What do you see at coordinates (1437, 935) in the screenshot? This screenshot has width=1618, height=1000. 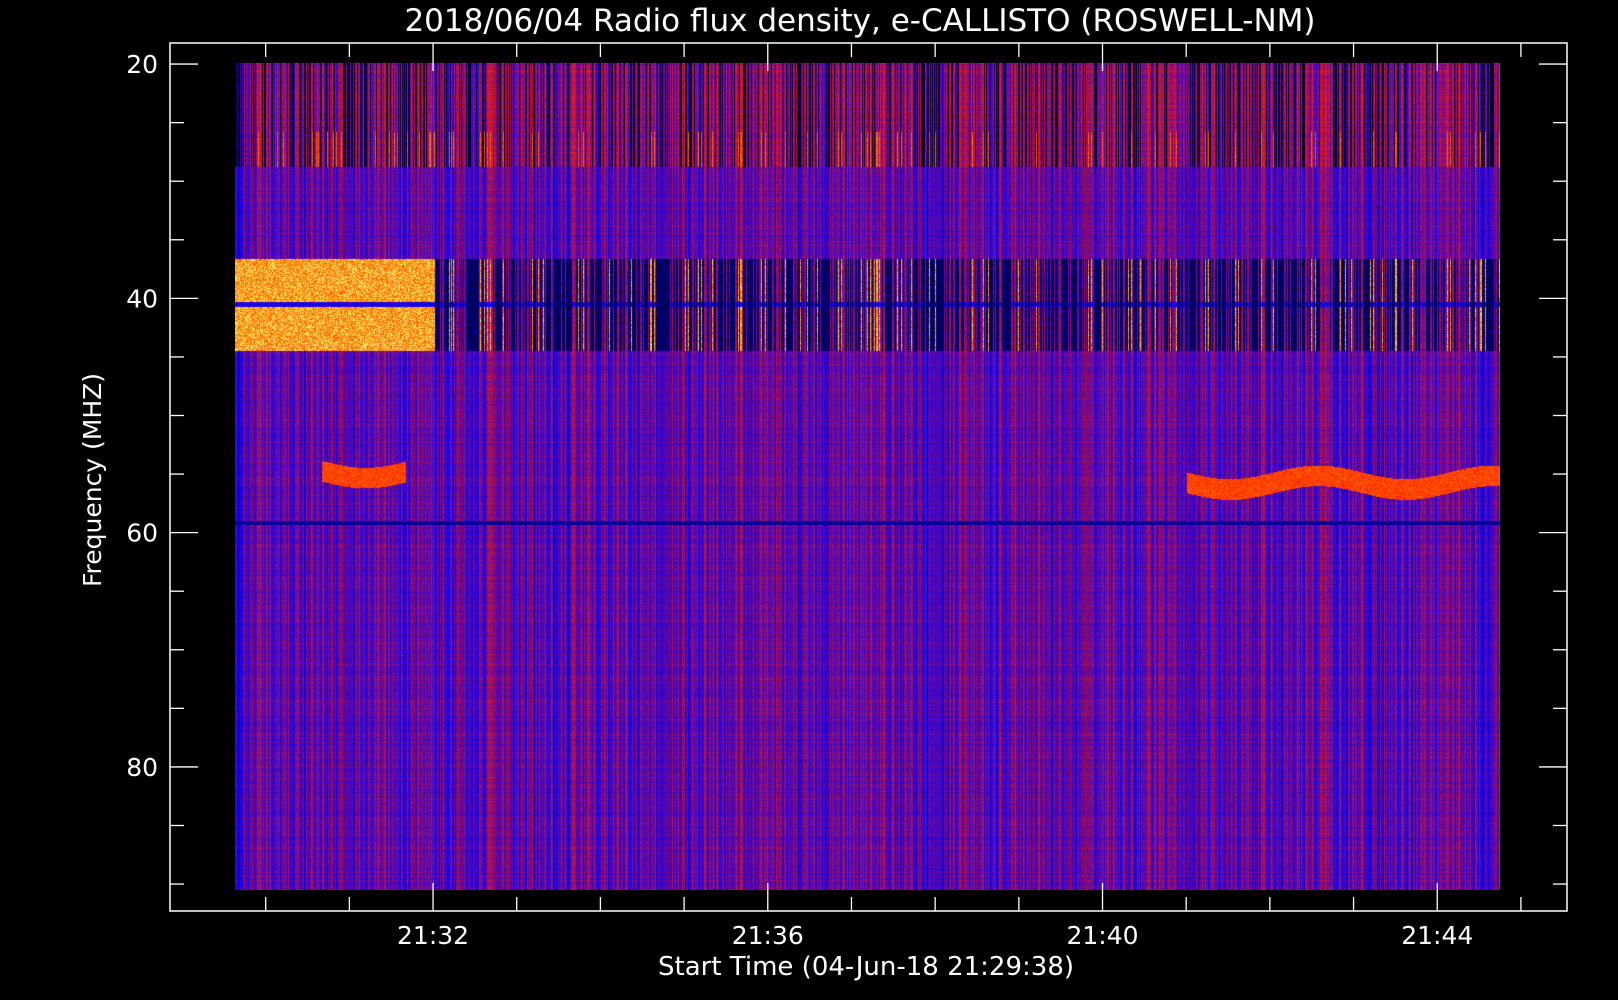 I see `x-tick-label: 21:44` at bounding box center [1437, 935].